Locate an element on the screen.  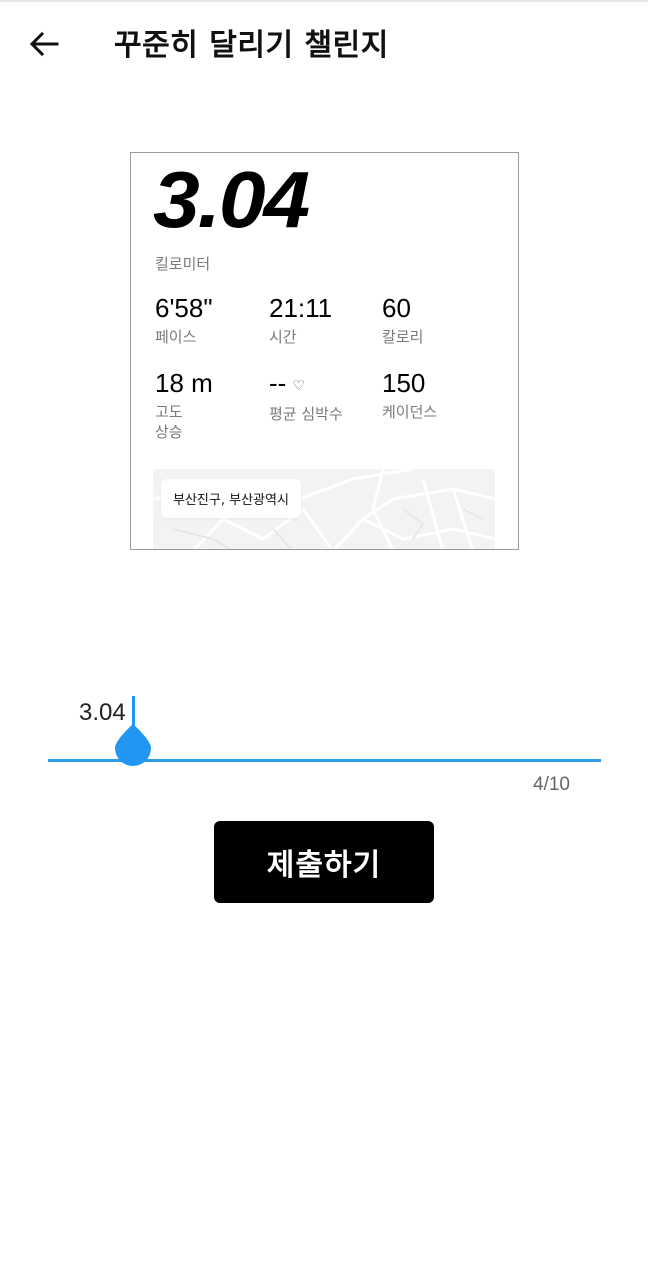
status-divider is located at coordinates (324, 1).